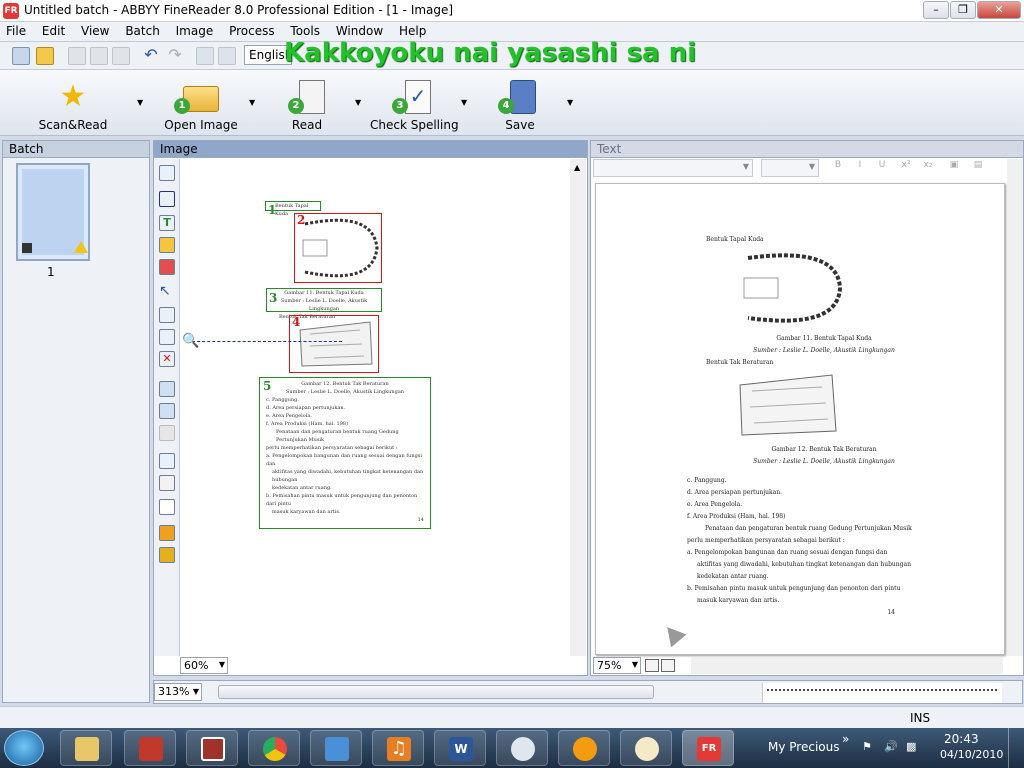  Describe the element at coordinates (847, 665) in the screenshot. I see `text-horizontal-scrollbar` at that location.